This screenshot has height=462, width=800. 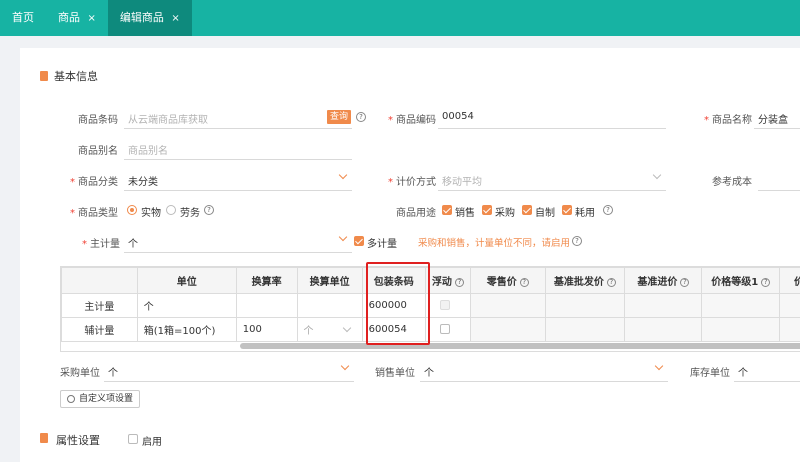 What do you see at coordinates (238, 190) in the screenshot?
I see `category-underline` at bounding box center [238, 190].